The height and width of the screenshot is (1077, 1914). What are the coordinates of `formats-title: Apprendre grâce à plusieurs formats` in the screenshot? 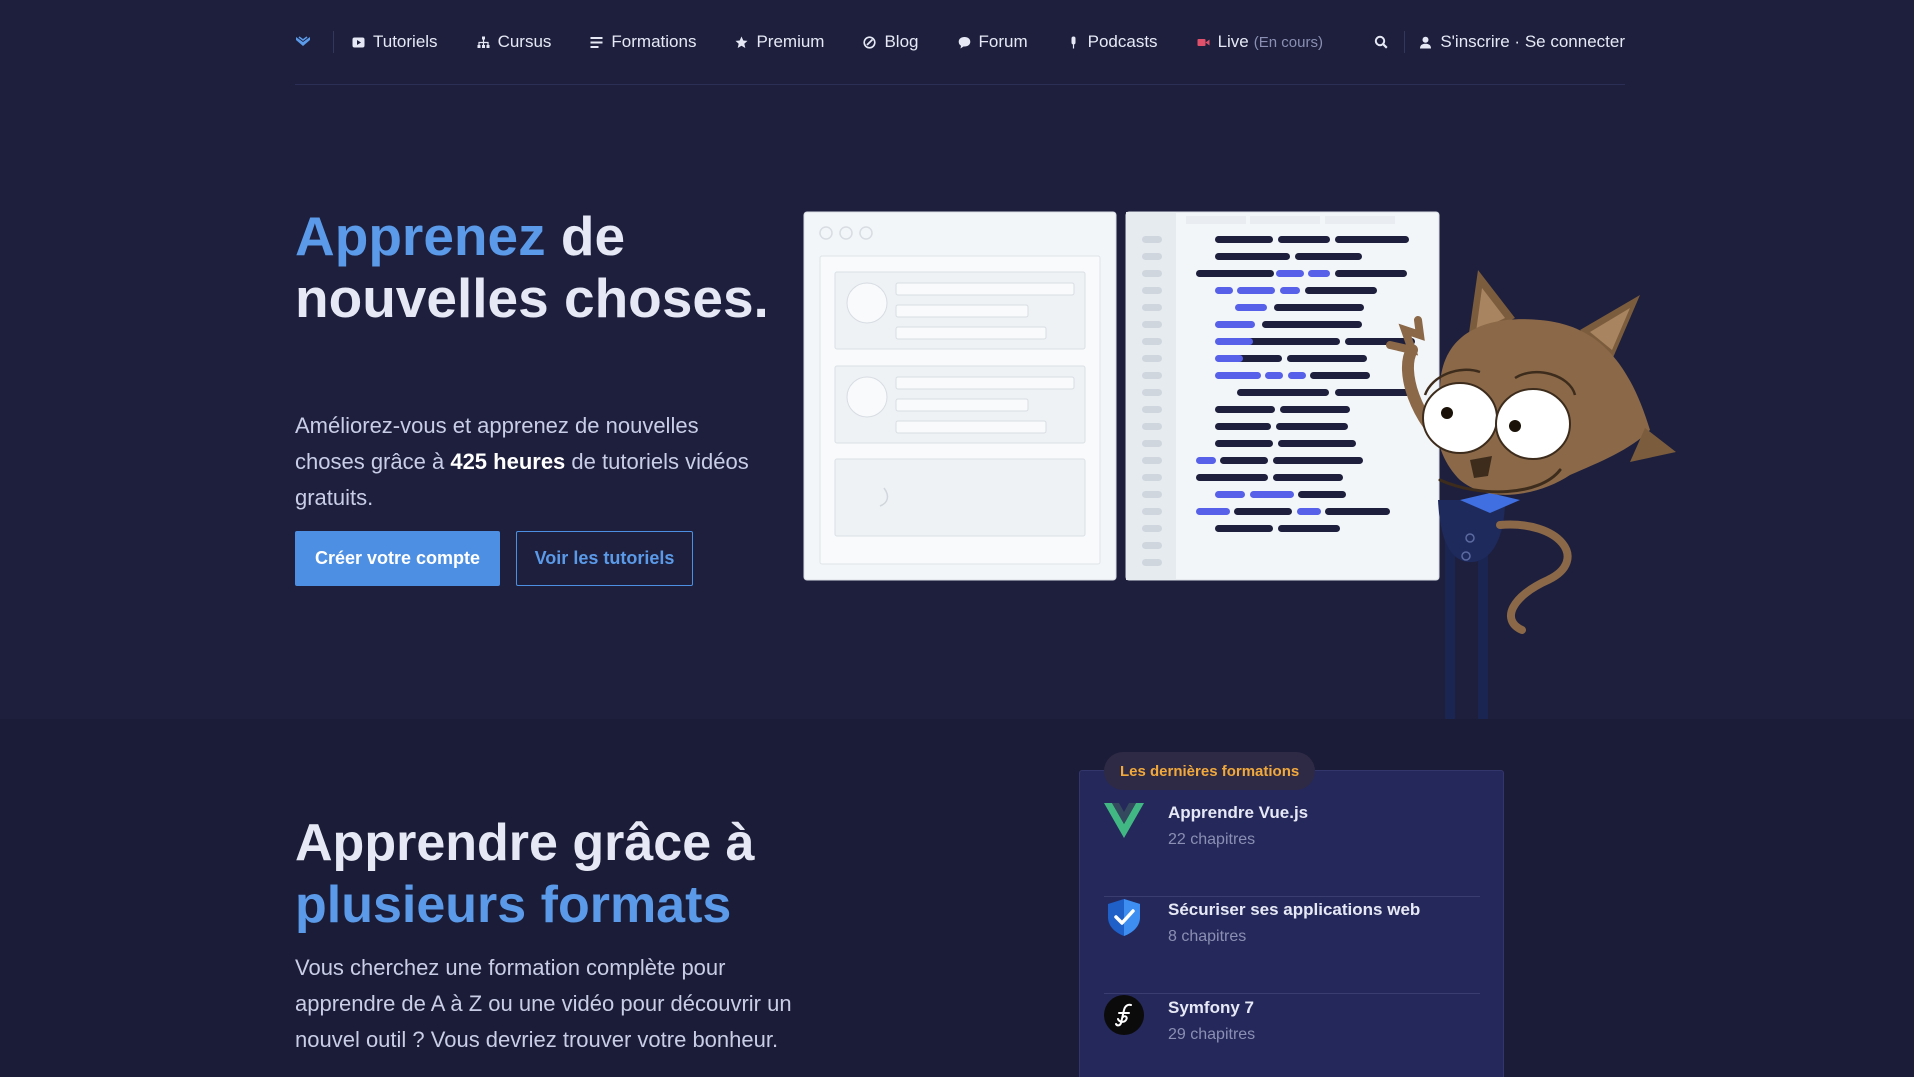 It's located at (565, 874).